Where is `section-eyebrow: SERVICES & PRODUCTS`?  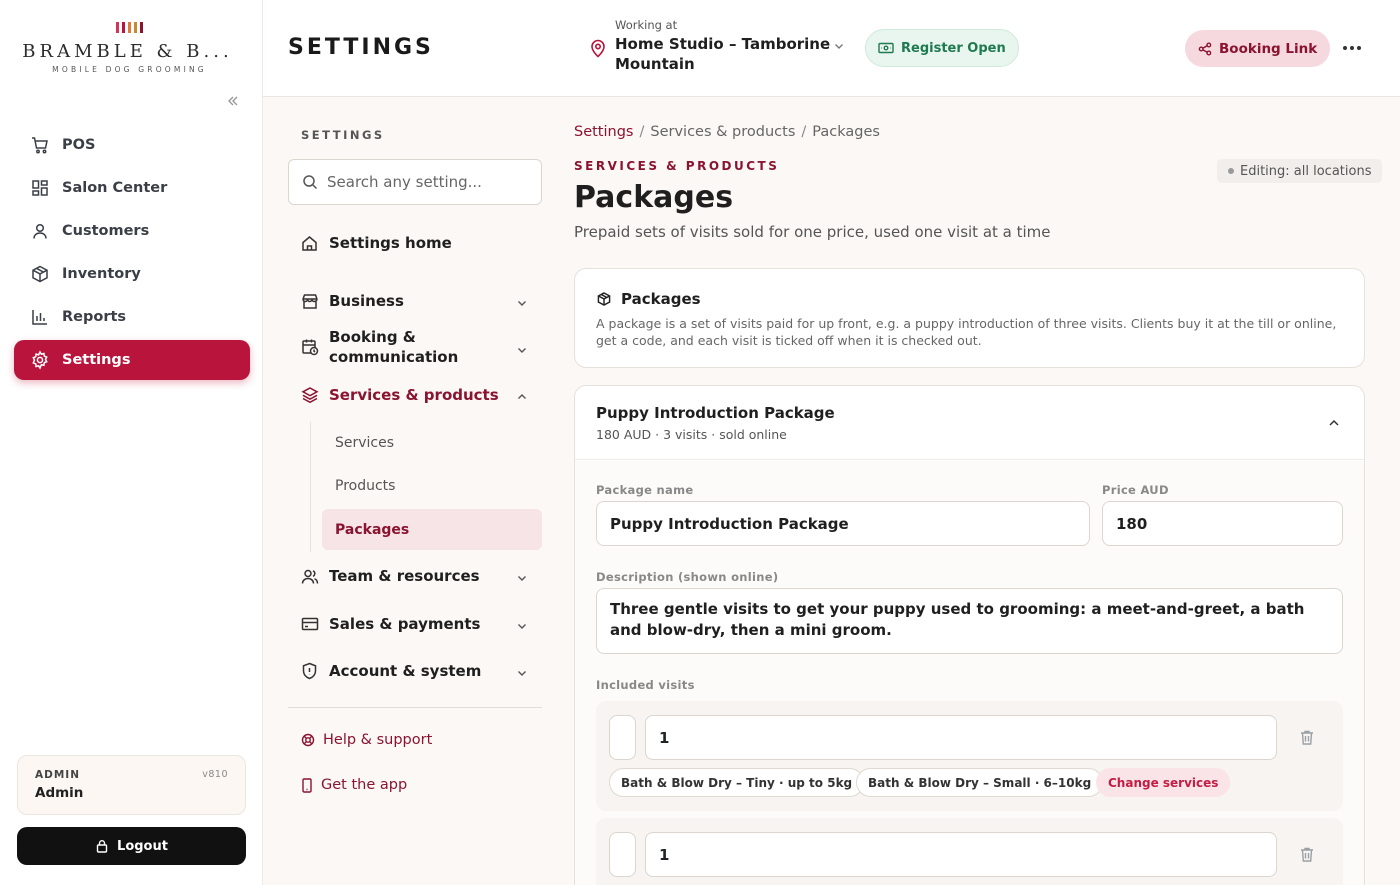
section-eyebrow: SERVICES & PRODUCTS is located at coordinates (677, 166).